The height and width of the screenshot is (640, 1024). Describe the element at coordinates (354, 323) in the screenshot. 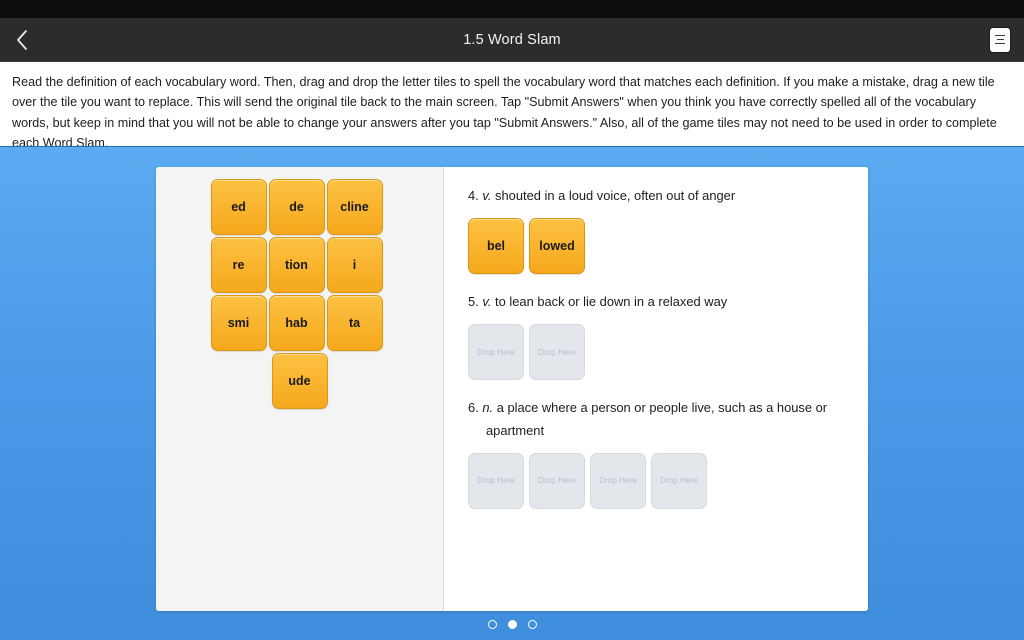

I see `letter-tile: ta` at that location.